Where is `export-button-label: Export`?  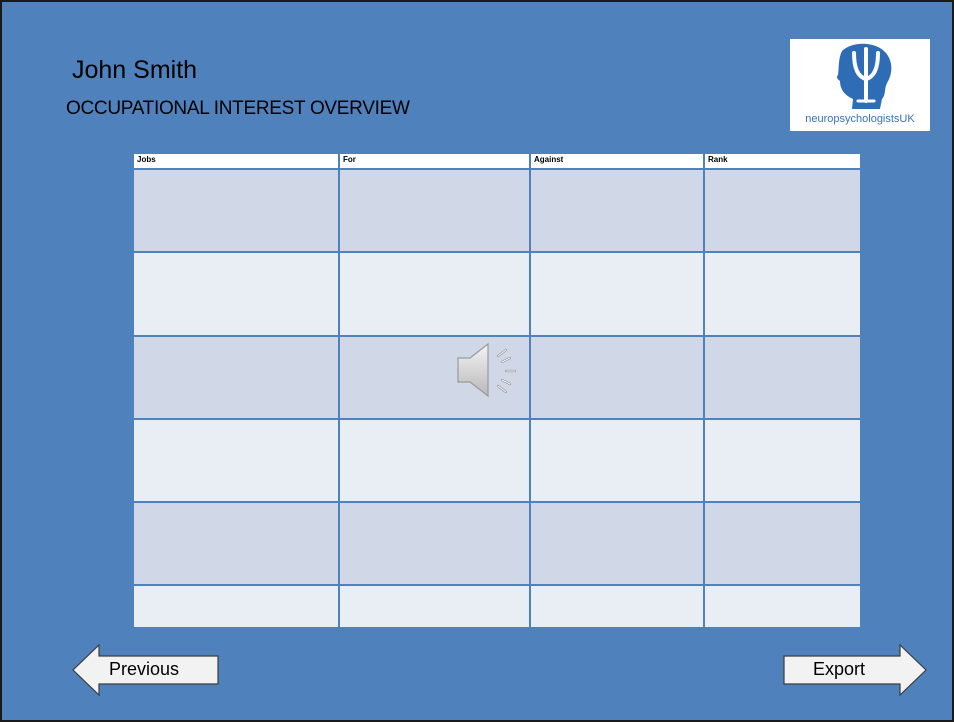 export-button-label: Export is located at coordinates (839, 669).